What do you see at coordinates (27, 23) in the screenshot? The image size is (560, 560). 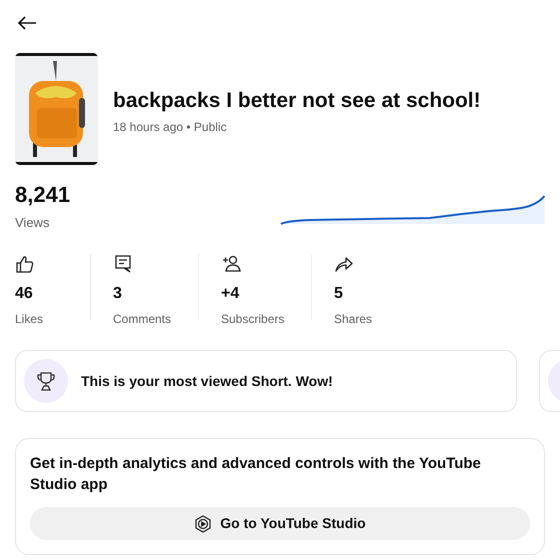 I see `back-arrow-icon` at bounding box center [27, 23].